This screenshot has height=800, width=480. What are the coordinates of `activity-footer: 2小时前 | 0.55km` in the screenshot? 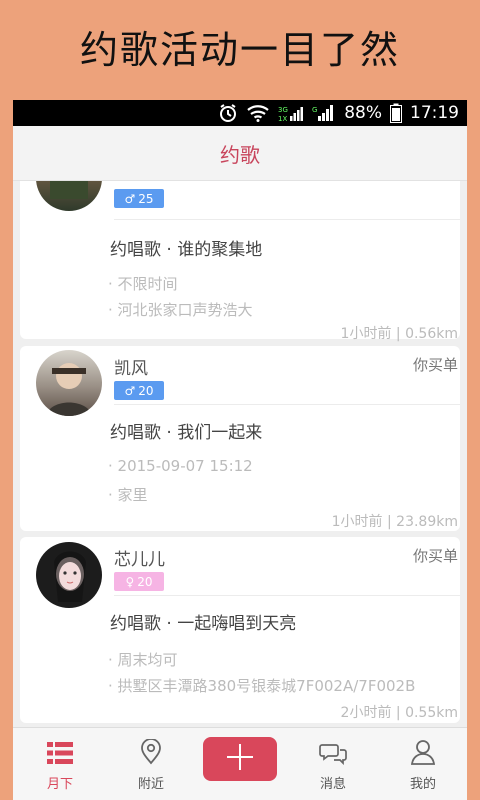 It's located at (399, 713).